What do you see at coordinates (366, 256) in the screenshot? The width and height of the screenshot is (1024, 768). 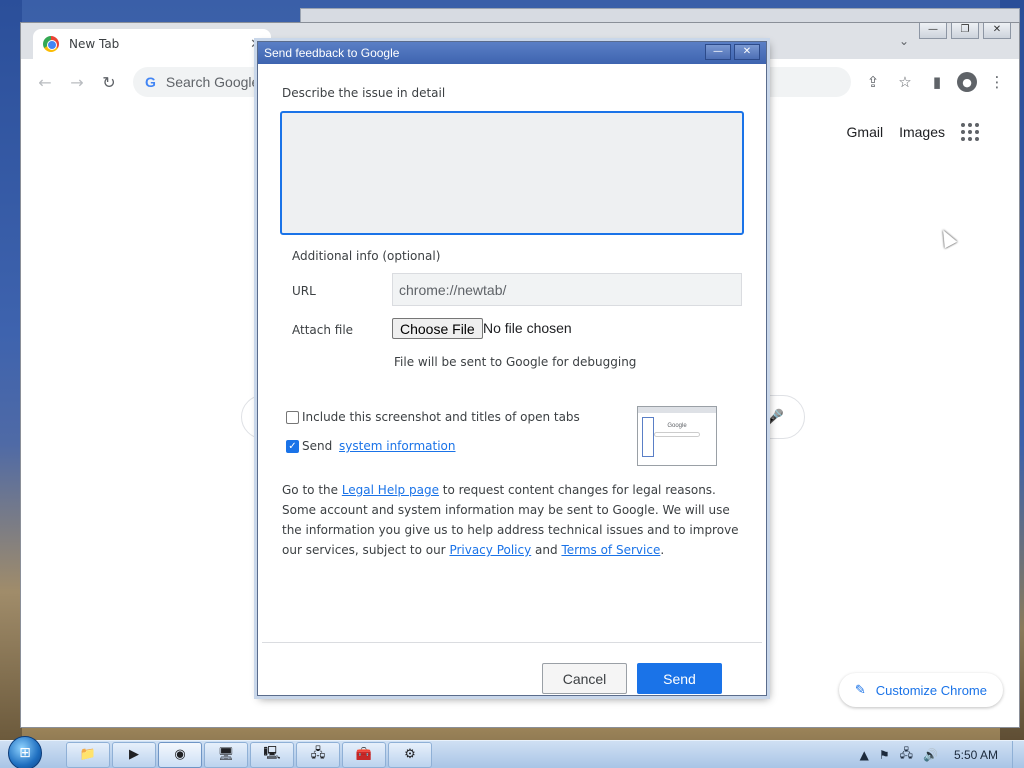 I see `additional-info-label: Additional info (optional)` at bounding box center [366, 256].